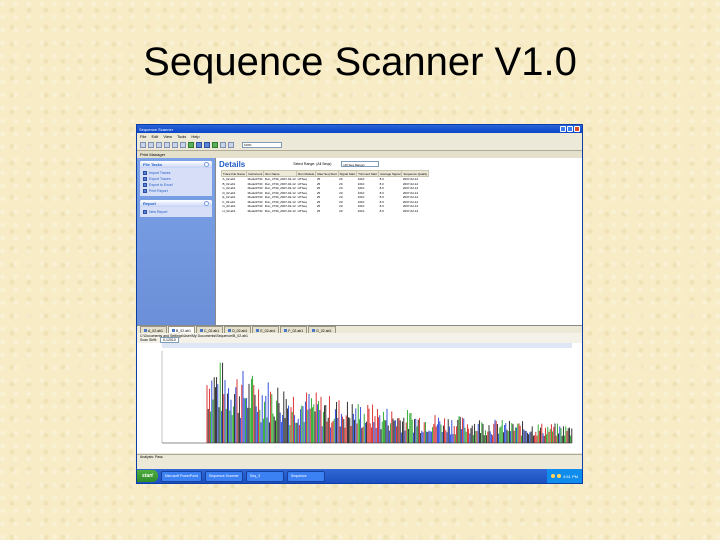 This screenshot has height=540, width=720. What do you see at coordinates (155, 330) in the screenshot?
I see `tab-label: A_02.ab1` at bounding box center [155, 330].